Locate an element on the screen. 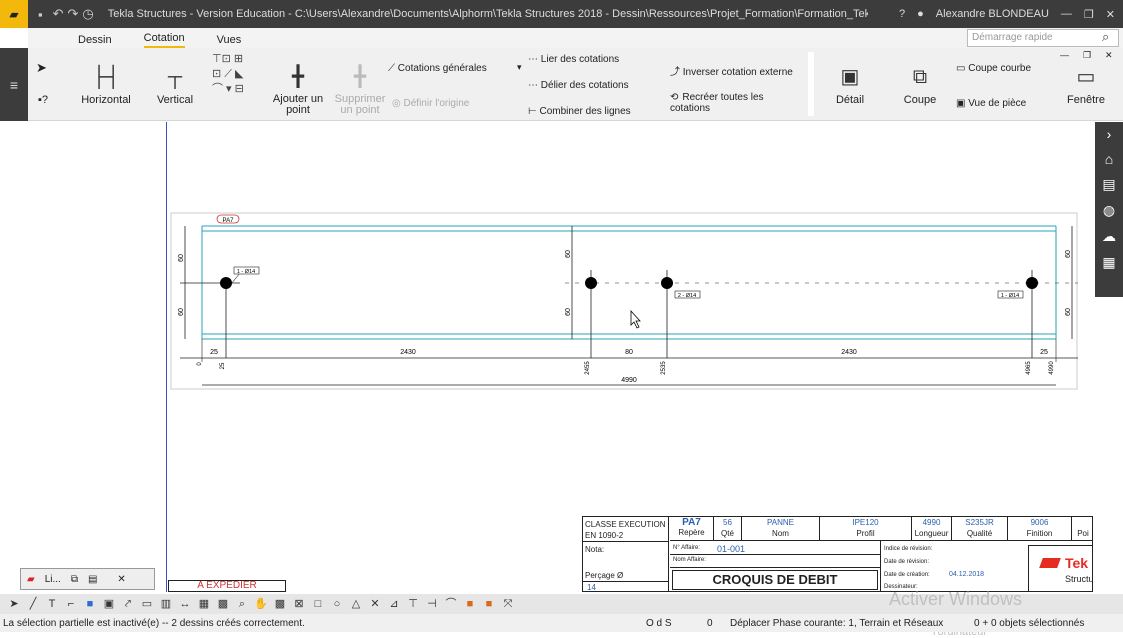  nota-label: Nota: is located at coordinates (595, 549).